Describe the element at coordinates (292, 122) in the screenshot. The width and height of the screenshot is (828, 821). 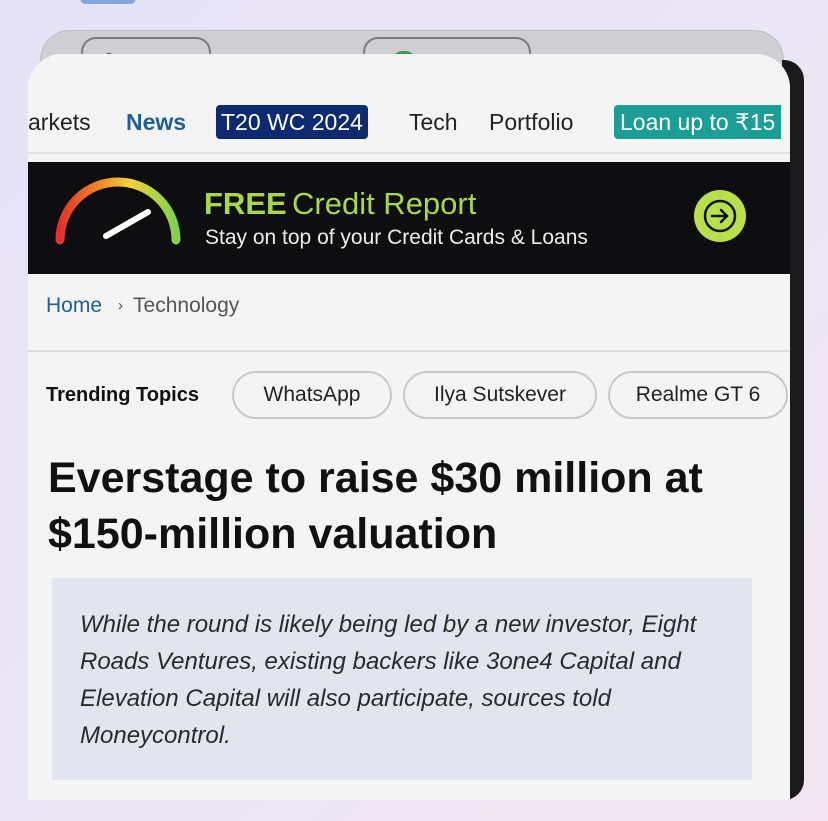
I see `nav-item-t20-wc-2024: T20 WC 2024` at that location.